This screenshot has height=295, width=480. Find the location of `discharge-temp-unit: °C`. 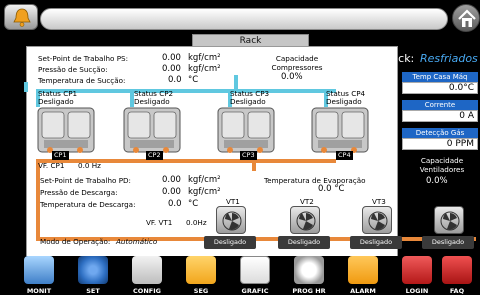

discharge-temp-unit: °C is located at coordinates (193, 204).